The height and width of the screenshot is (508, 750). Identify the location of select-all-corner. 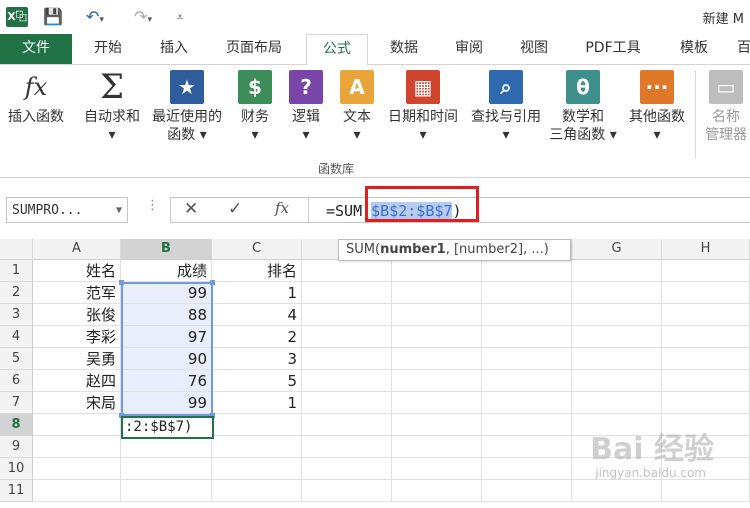
(16, 249).